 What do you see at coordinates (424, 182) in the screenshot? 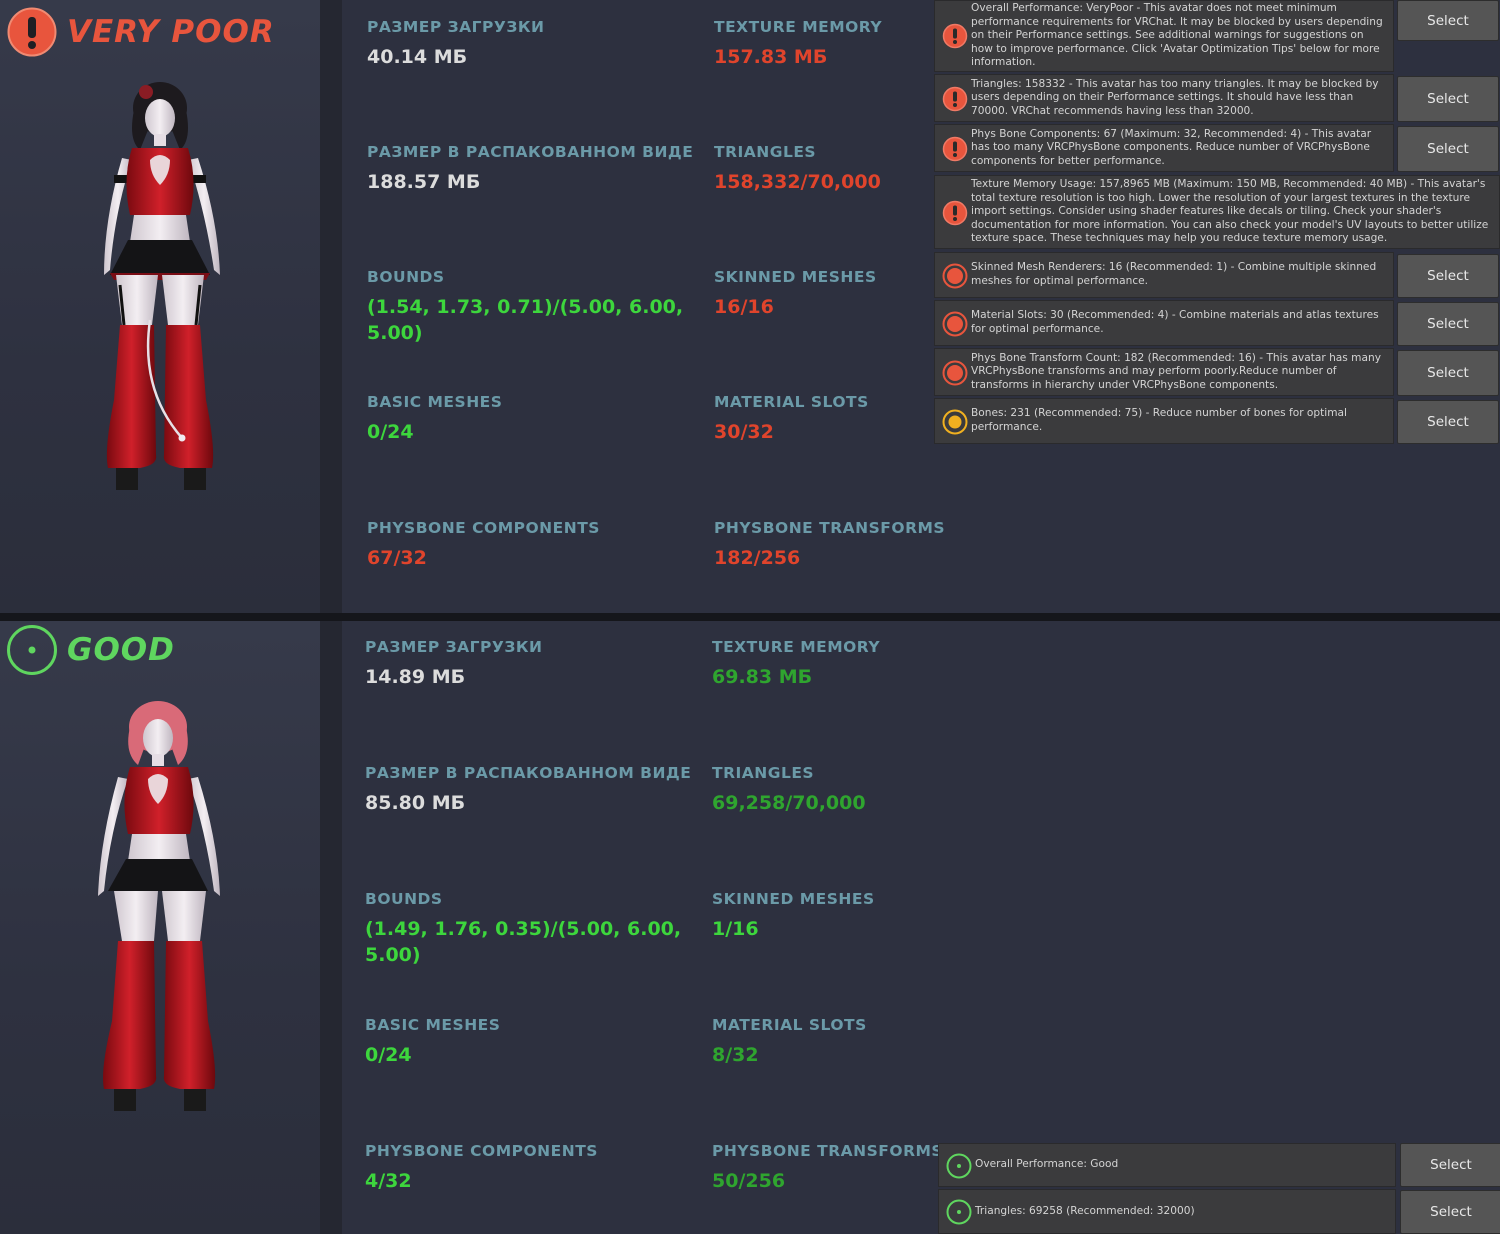
I see `stat-value: 188.57 МБ` at bounding box center [424, 182].